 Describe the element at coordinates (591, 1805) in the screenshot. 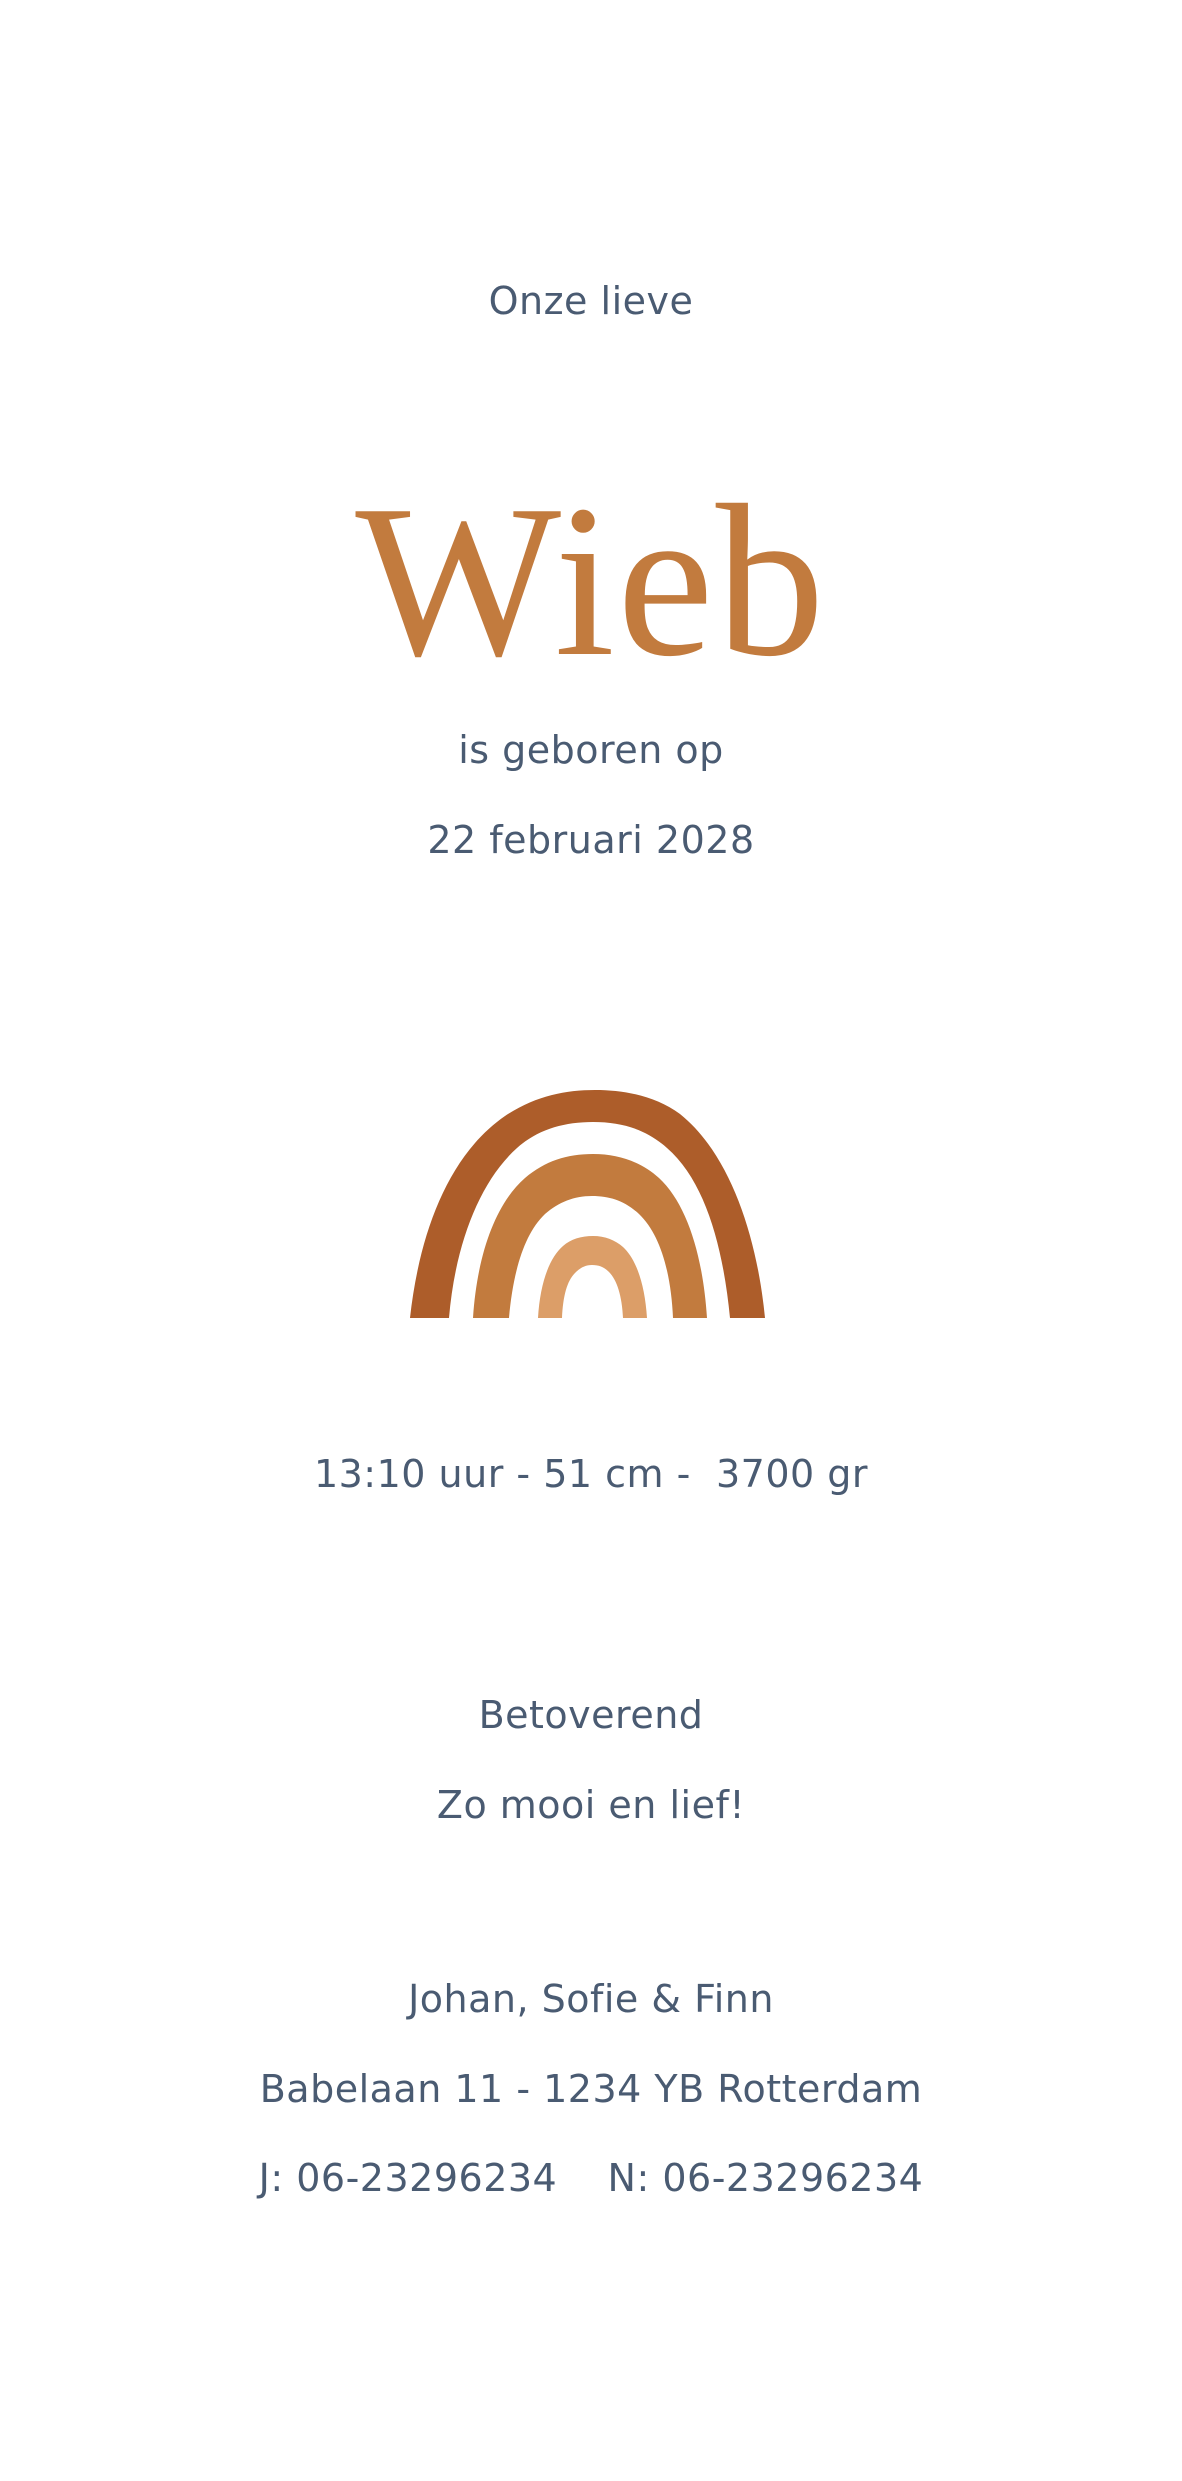

I see `message-text: Zo mooi en lief!` at that location.